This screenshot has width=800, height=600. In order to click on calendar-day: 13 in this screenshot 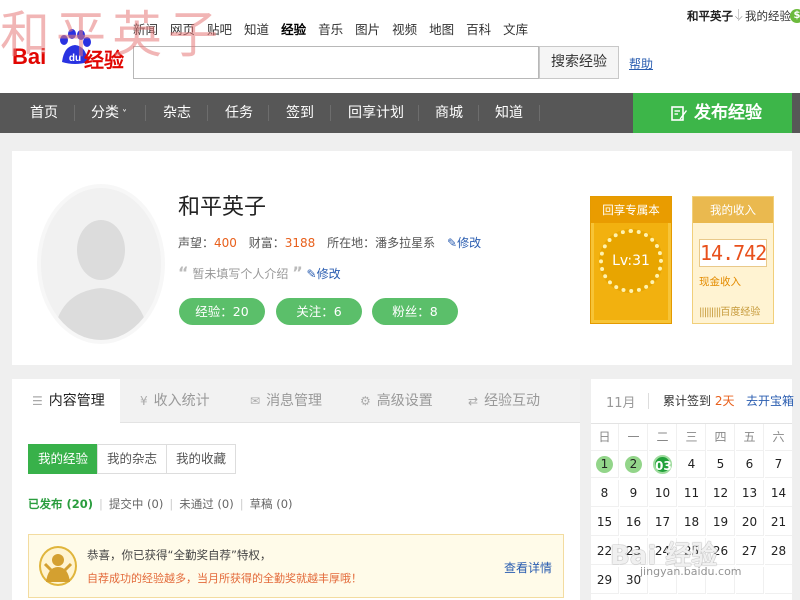, I will do `click(750, 493)`.